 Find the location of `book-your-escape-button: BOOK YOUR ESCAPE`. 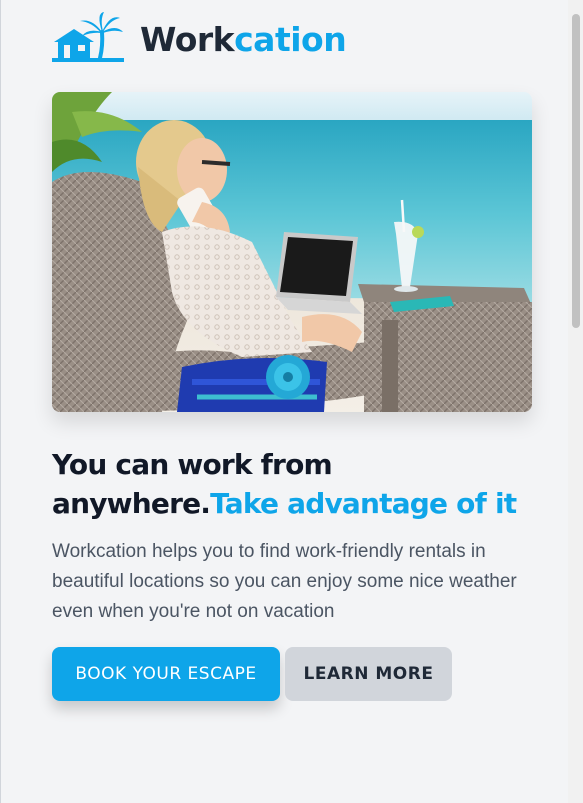

book-your-escape-button: BOOK YOUR ESCAPE is located at coordinates (166, 674).